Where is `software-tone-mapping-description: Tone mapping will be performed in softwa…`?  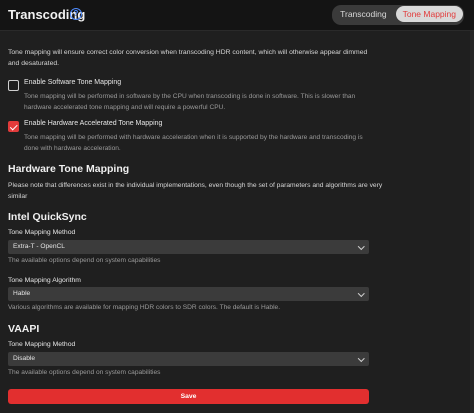 software-tone-mapping-description: Tone mapping will be performed in softwa… is located at coordinates (190, 102).